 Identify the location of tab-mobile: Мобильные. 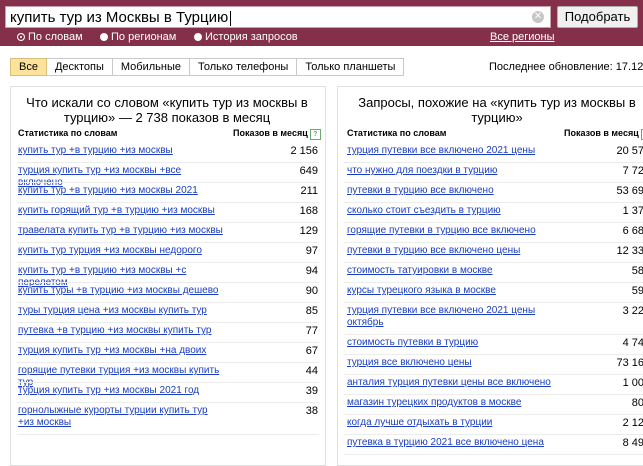
(151, 67).